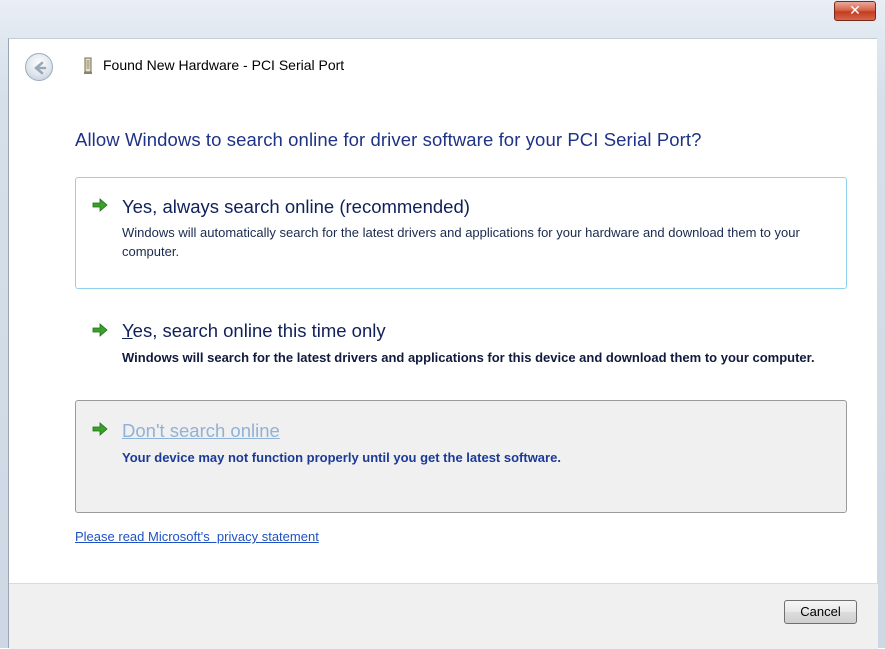 Image resolution: width=885 pixels, height=649 pixels. I want to click on title-bar: ✕, so click(442, 15).